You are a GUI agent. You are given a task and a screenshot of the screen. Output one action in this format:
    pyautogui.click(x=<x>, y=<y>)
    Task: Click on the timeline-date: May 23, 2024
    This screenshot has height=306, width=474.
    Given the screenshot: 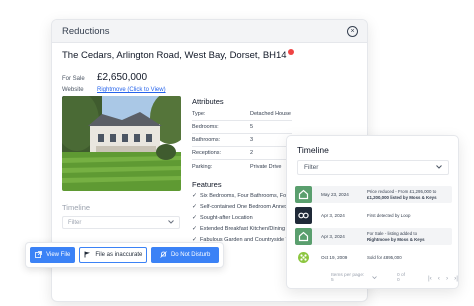 What is the action you would take?
    pyautogui.click(x=335, y=194)
    